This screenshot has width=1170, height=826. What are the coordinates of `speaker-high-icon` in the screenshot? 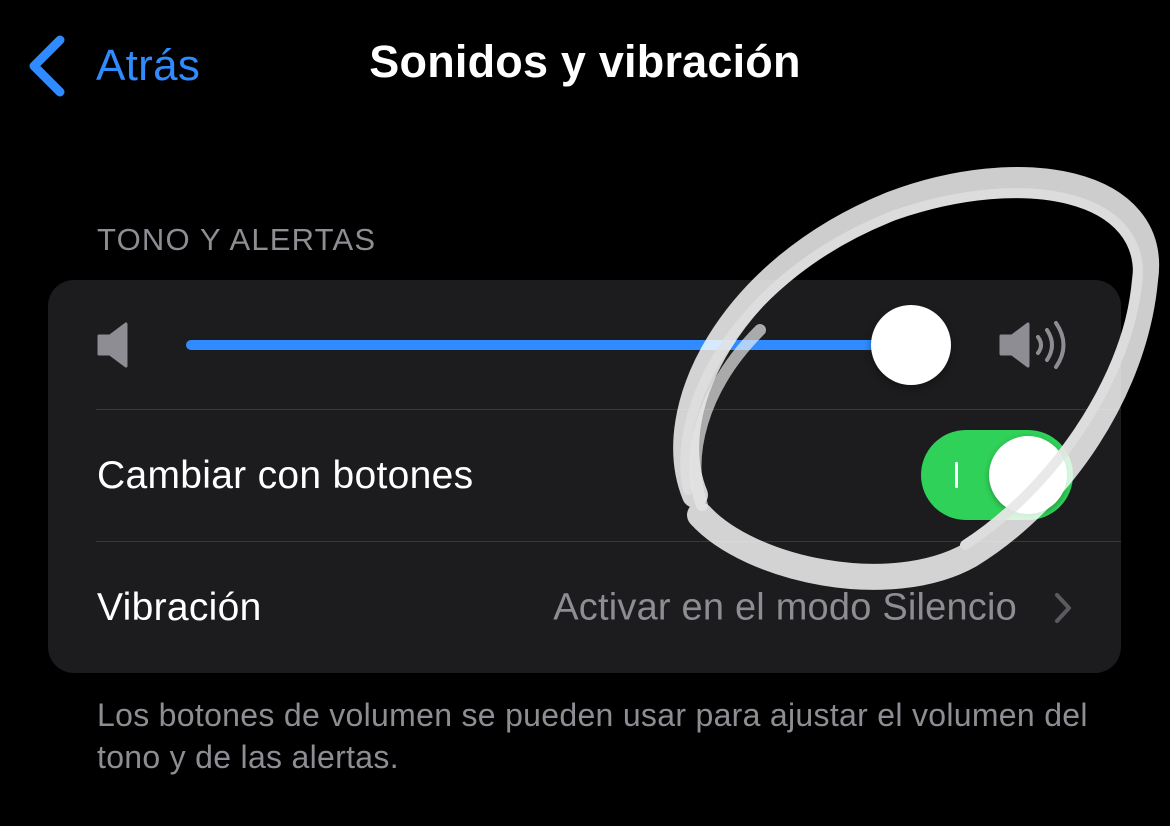 It's located at (1038, 345).